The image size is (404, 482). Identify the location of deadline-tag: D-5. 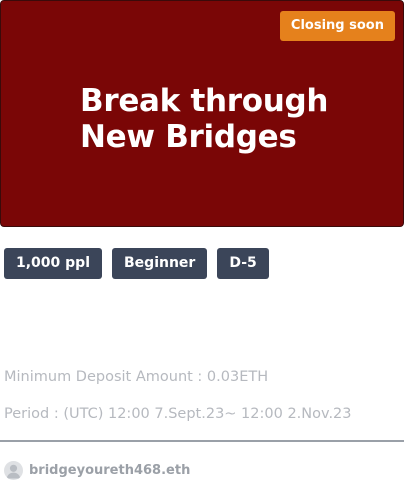
(243, 263).